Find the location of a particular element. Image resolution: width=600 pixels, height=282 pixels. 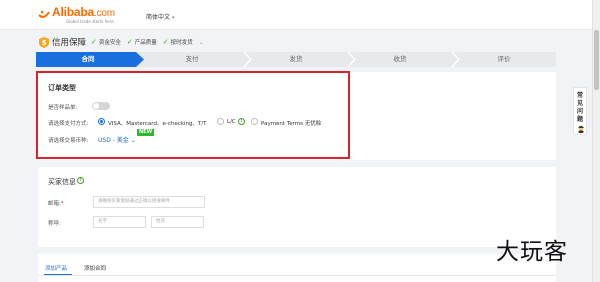

alibaba-smile-icon is located at coordinates (44, 14).